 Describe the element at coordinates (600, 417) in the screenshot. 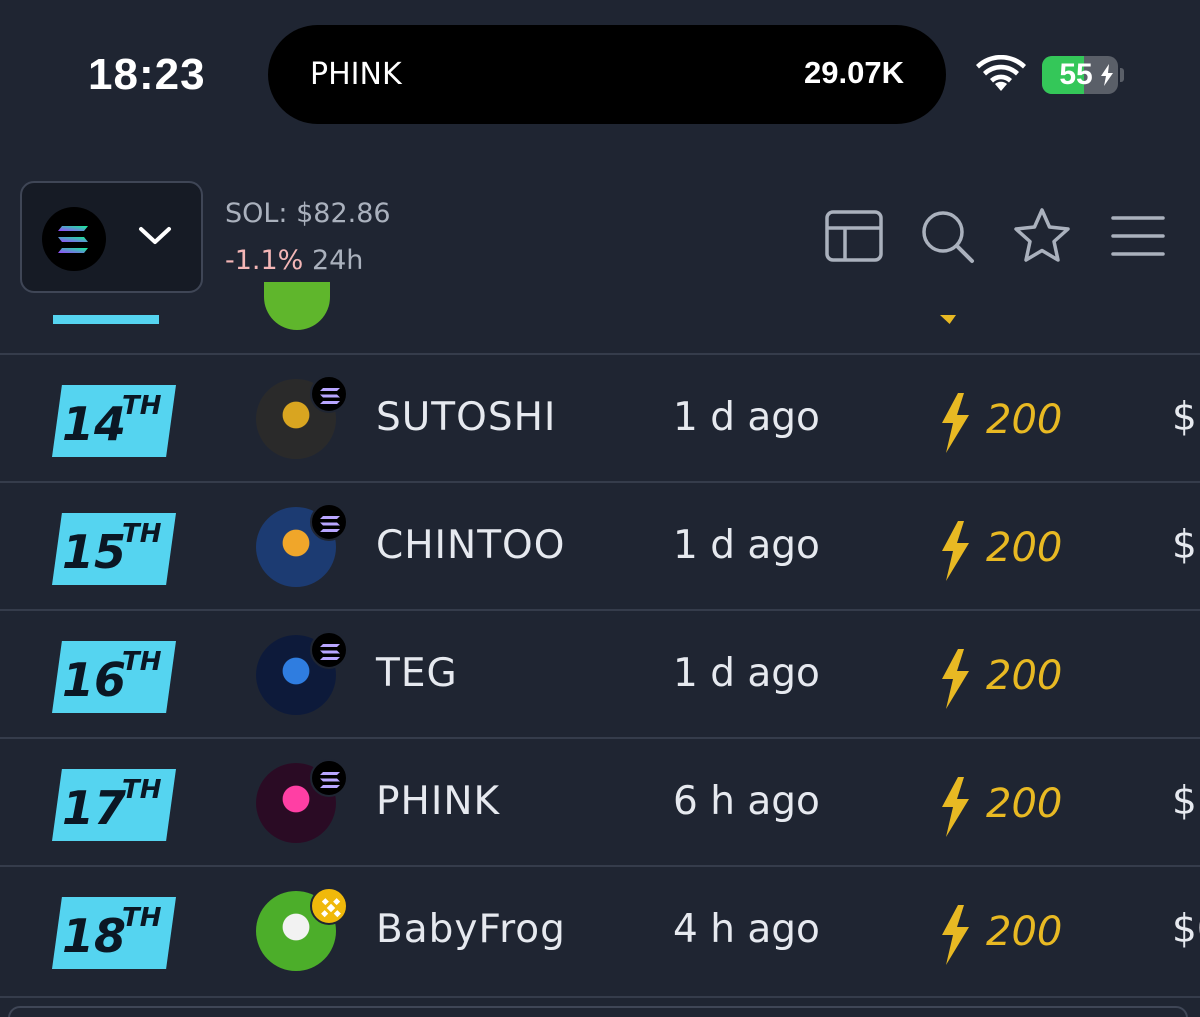

I see `token-row: 14 TH SUTOSHI 1 d ago 200 $` at that location.